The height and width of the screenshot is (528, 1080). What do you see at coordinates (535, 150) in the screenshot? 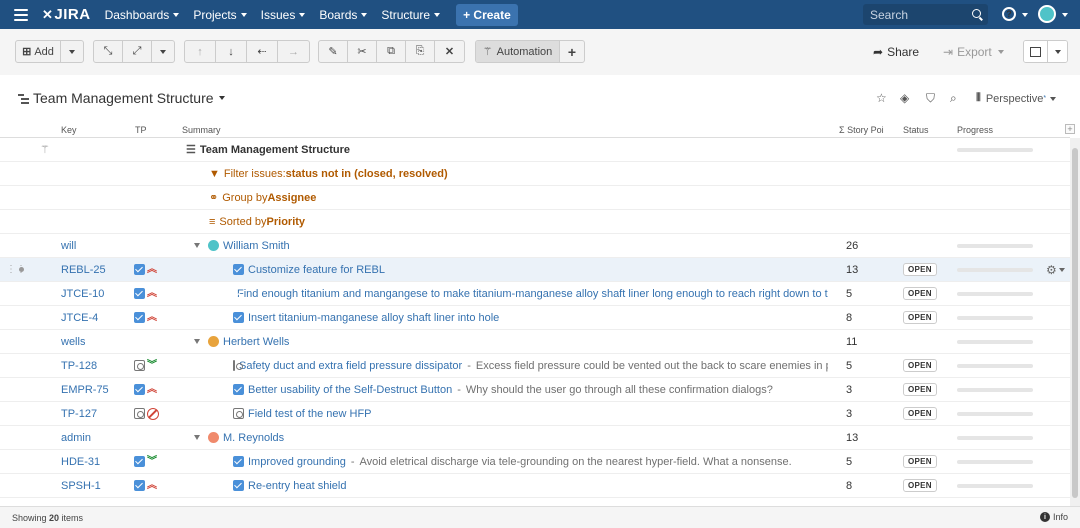
I see `table-row: ⚚ ☰ Team Management Structure` at bounding box center [535, 150].